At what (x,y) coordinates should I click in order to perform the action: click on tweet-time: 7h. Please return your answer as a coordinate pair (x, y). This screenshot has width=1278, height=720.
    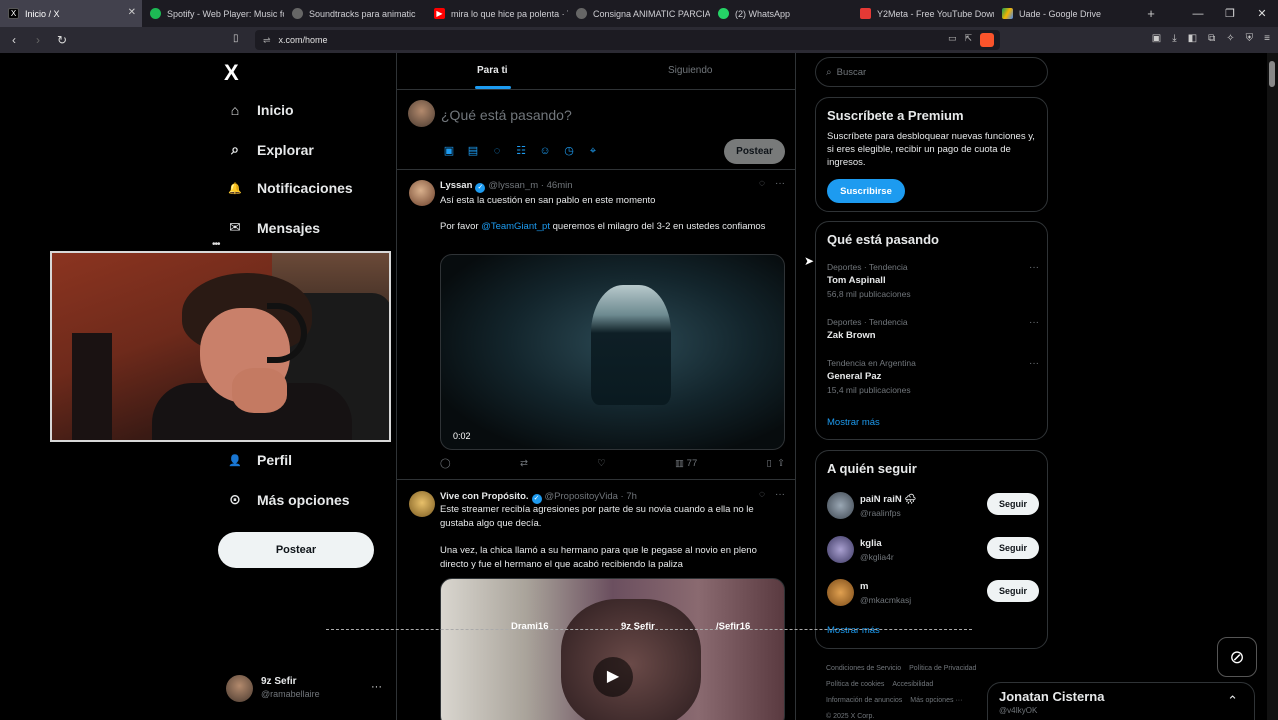
    Looking at the image, I should click on (631, 496).